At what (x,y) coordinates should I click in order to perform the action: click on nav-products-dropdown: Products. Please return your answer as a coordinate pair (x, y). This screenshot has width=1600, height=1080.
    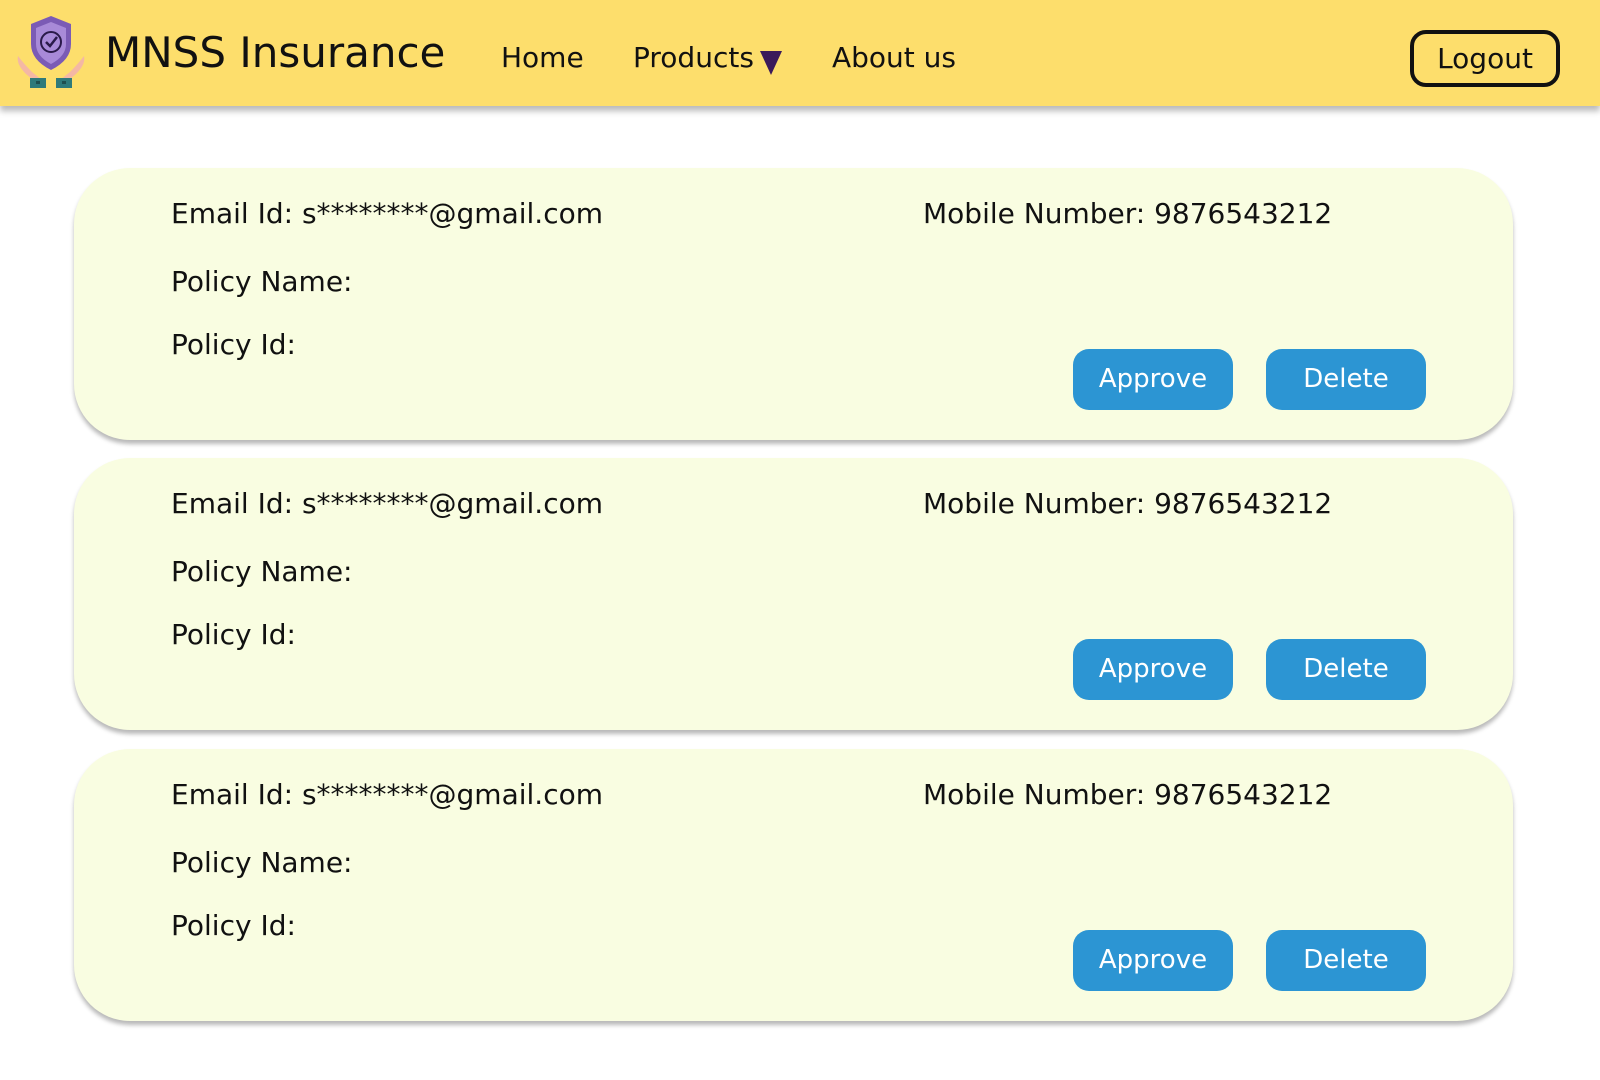
    Looking at the image, I should click on (707, 58).